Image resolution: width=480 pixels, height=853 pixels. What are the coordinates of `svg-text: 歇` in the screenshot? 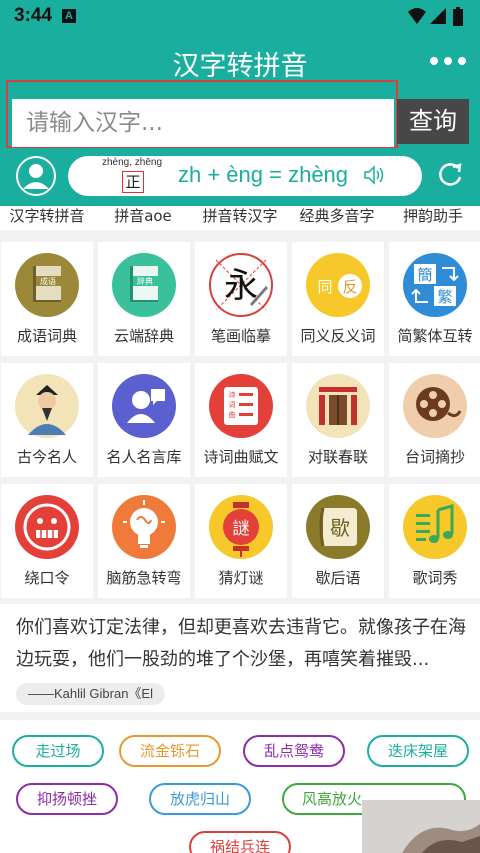 It's located at (340, 528).